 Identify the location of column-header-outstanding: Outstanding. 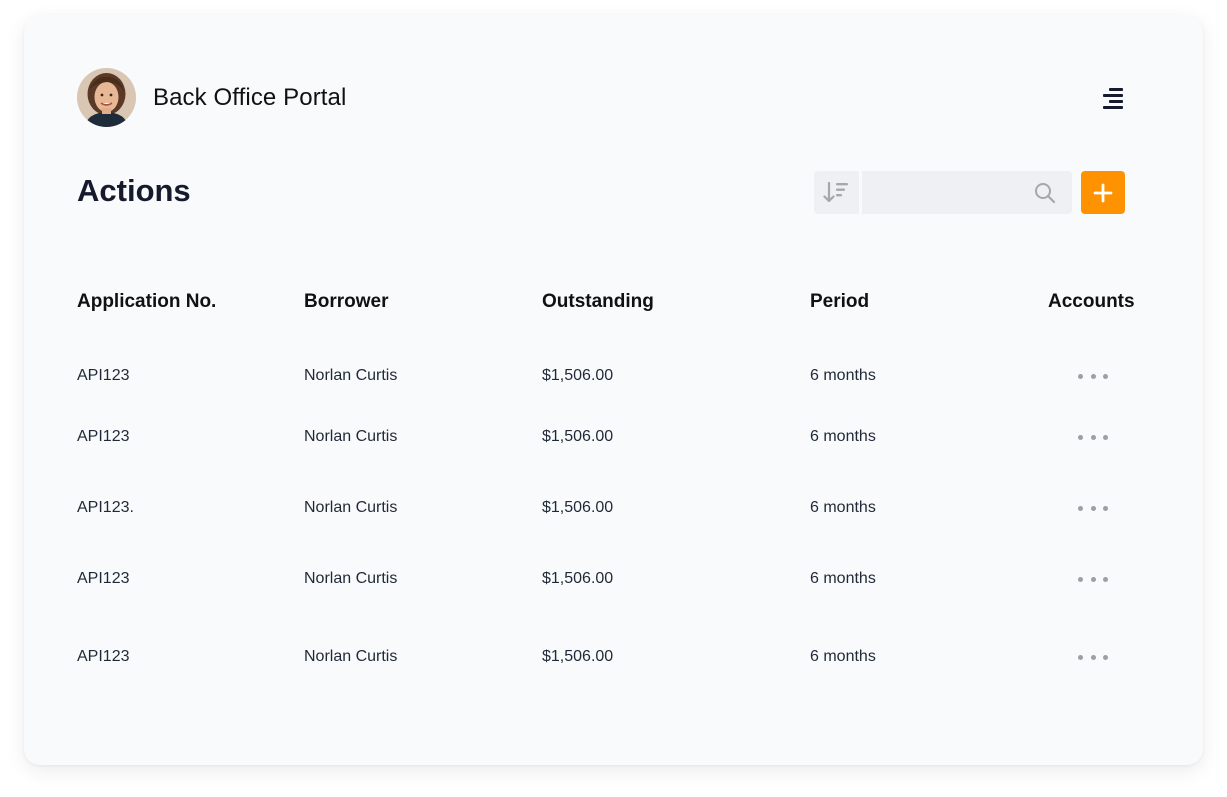
(598, 302).